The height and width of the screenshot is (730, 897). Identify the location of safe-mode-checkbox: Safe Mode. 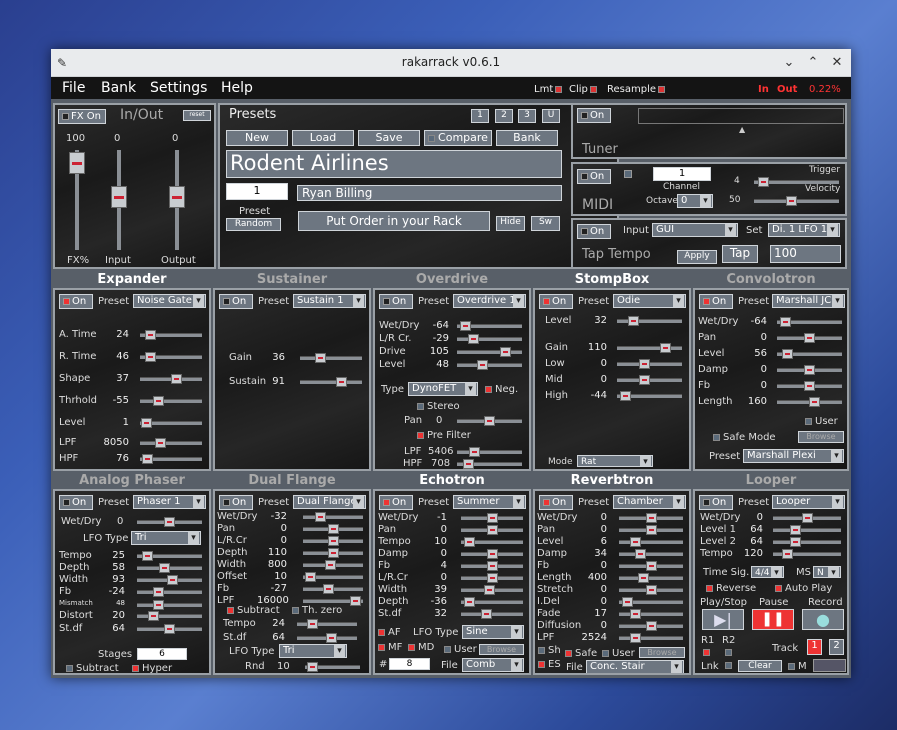
(744, 437).